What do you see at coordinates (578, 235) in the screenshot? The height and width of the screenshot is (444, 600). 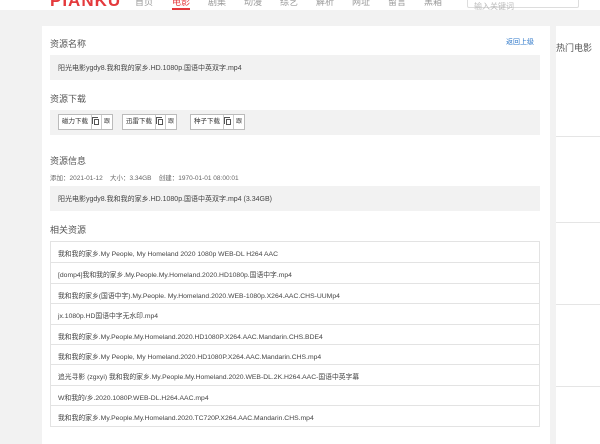 I see `hot-movies-sidebar: 热门电影` at bounding box center [578, 235].